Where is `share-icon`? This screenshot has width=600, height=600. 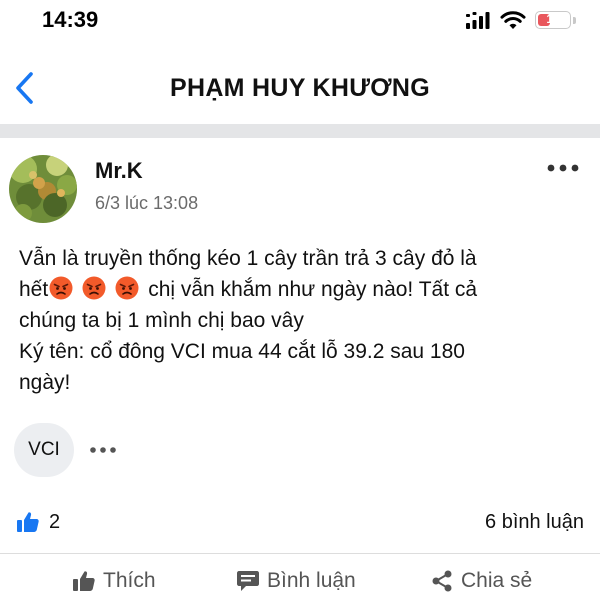 share-icon is located at coordinates (442, 581).